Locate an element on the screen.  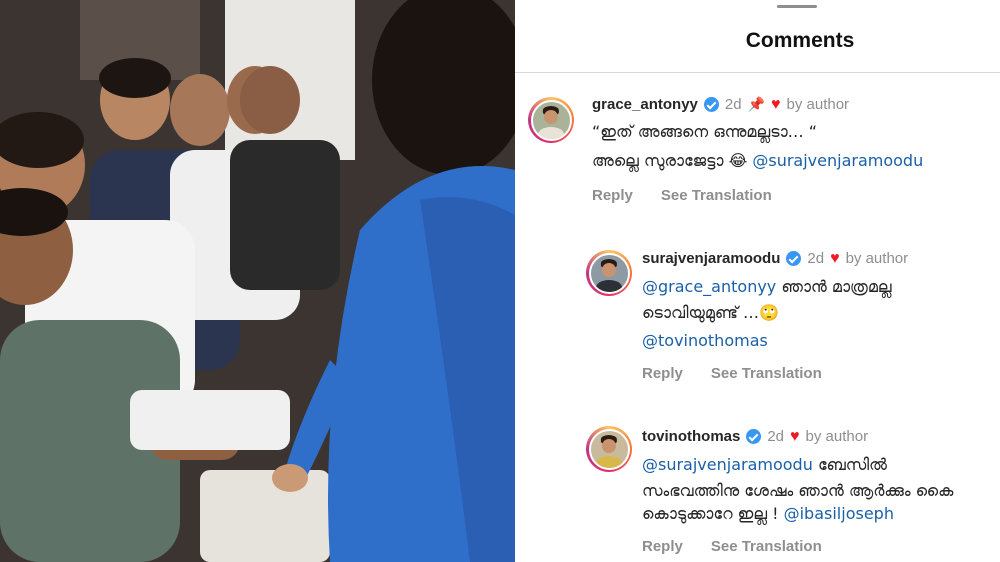
mention-link: @grace_antonyy is located at coordinates (709, 286).